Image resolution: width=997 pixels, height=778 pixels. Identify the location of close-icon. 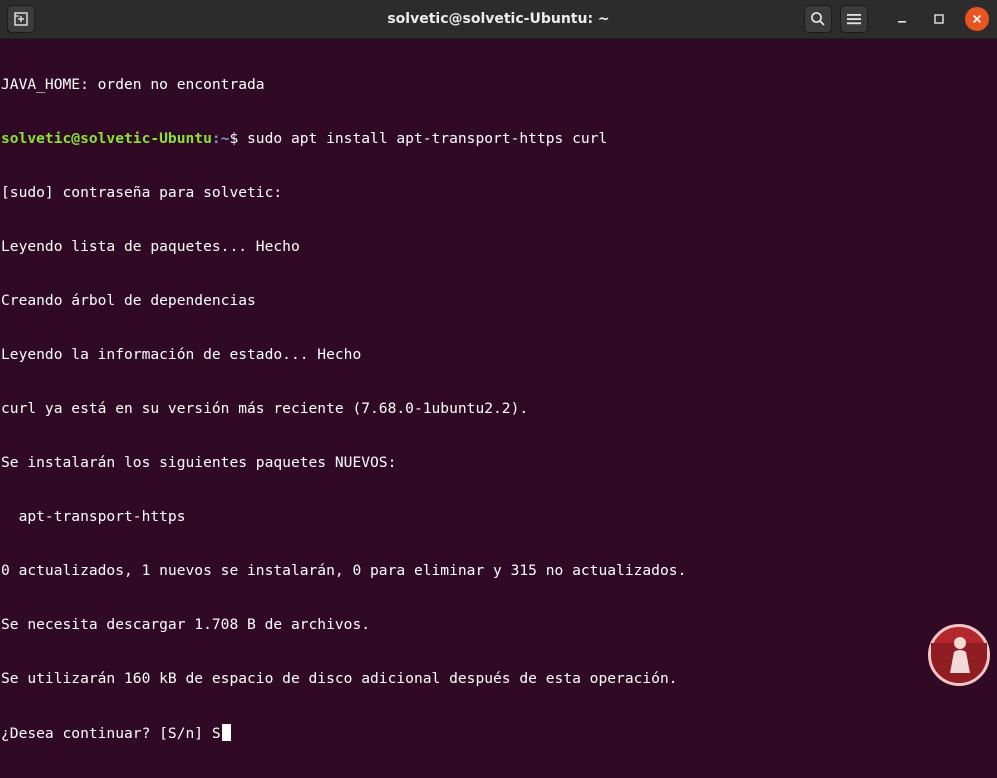
(977, 19).